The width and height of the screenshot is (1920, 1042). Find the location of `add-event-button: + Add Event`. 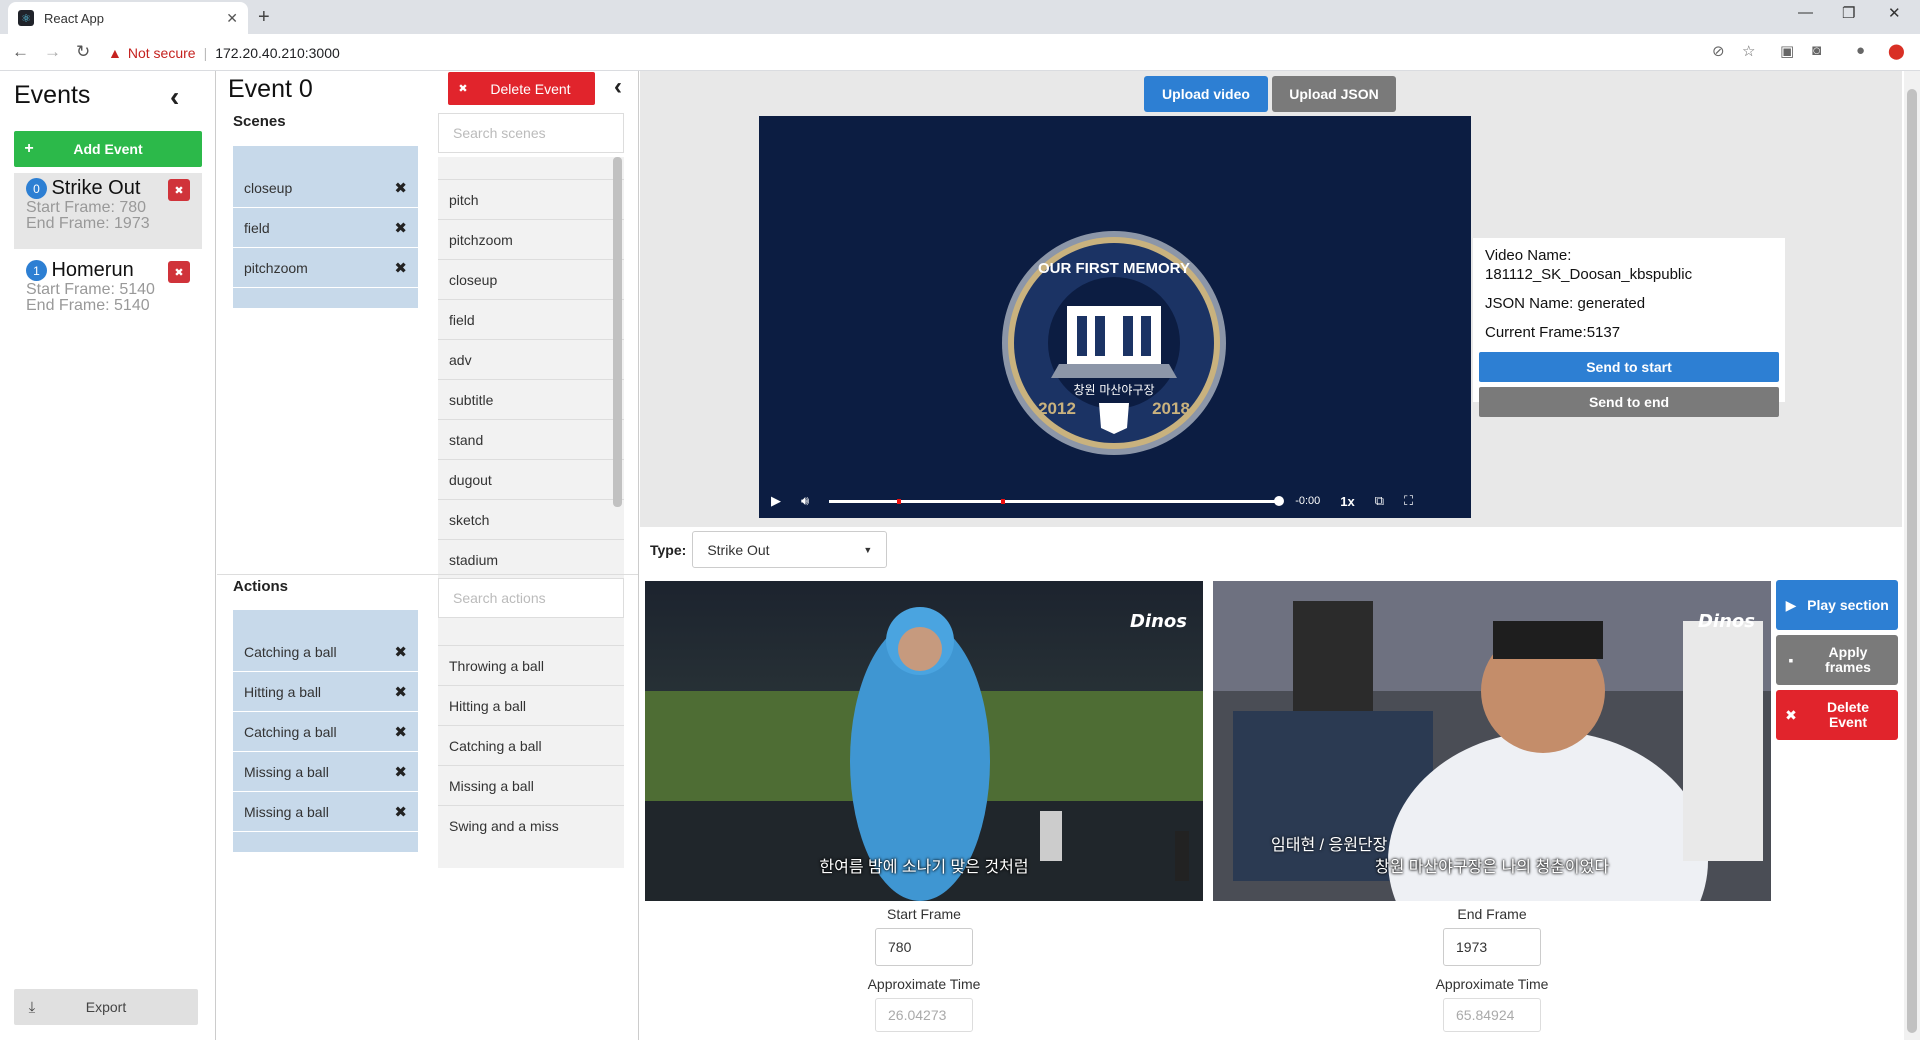

add-event-button: + Add Event is located at coordinates (108, 149).